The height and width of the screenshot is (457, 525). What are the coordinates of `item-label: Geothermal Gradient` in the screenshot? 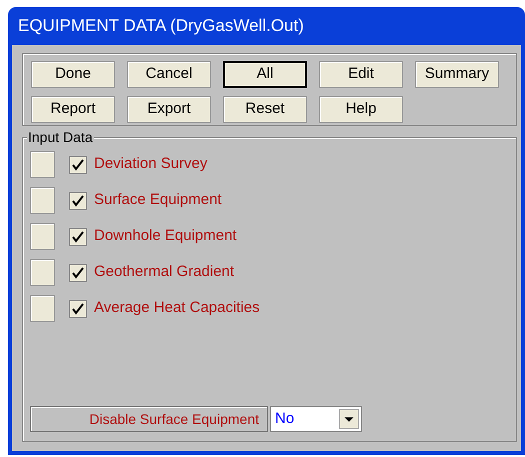 It's located at (164, 272).